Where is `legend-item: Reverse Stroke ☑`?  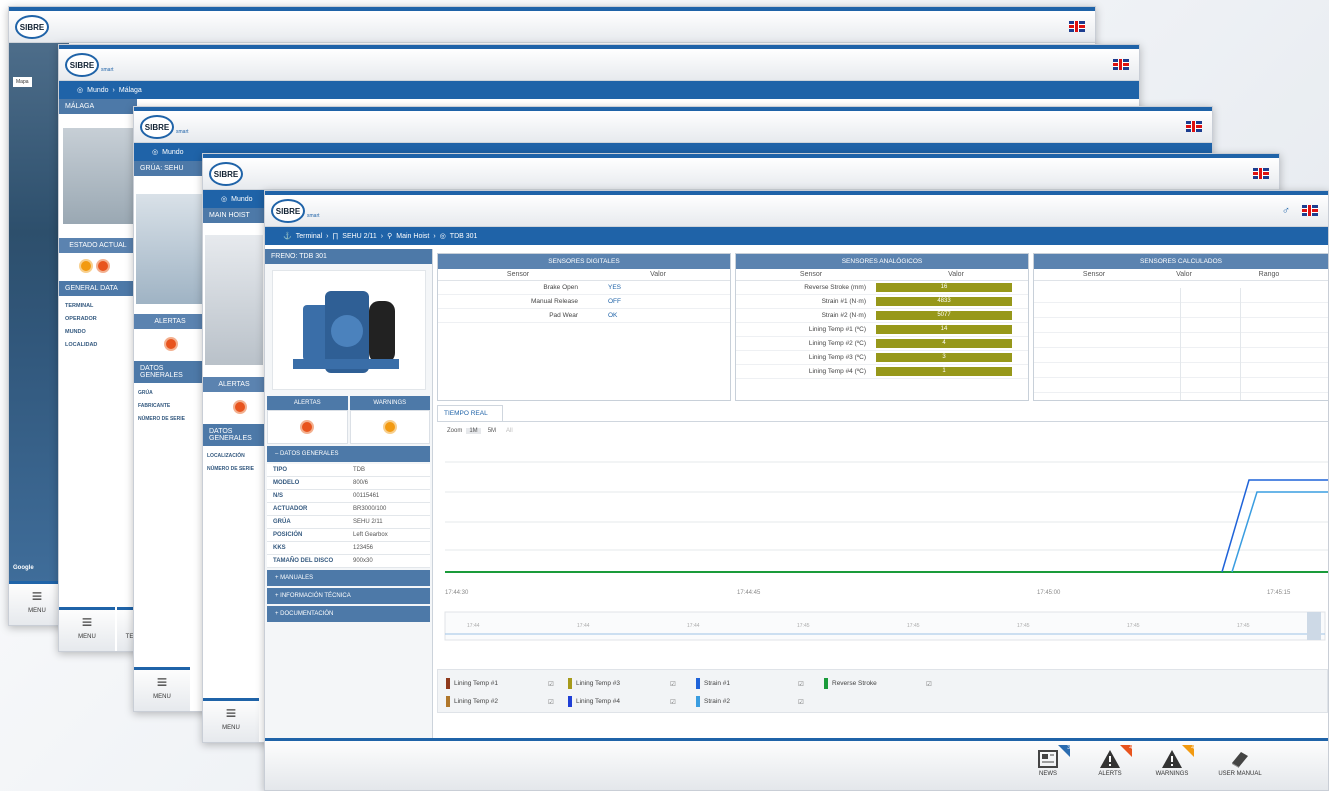 legend-item: Reverse Stroke ☑ is located at coordinates (878, 683).